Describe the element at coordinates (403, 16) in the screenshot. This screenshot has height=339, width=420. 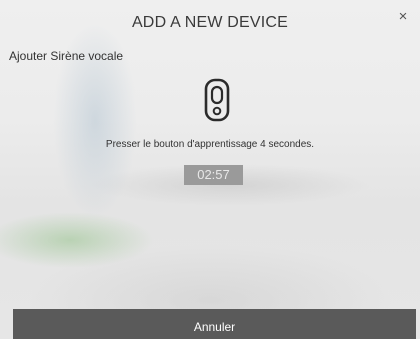
I see `close-icon: ×` at that location.